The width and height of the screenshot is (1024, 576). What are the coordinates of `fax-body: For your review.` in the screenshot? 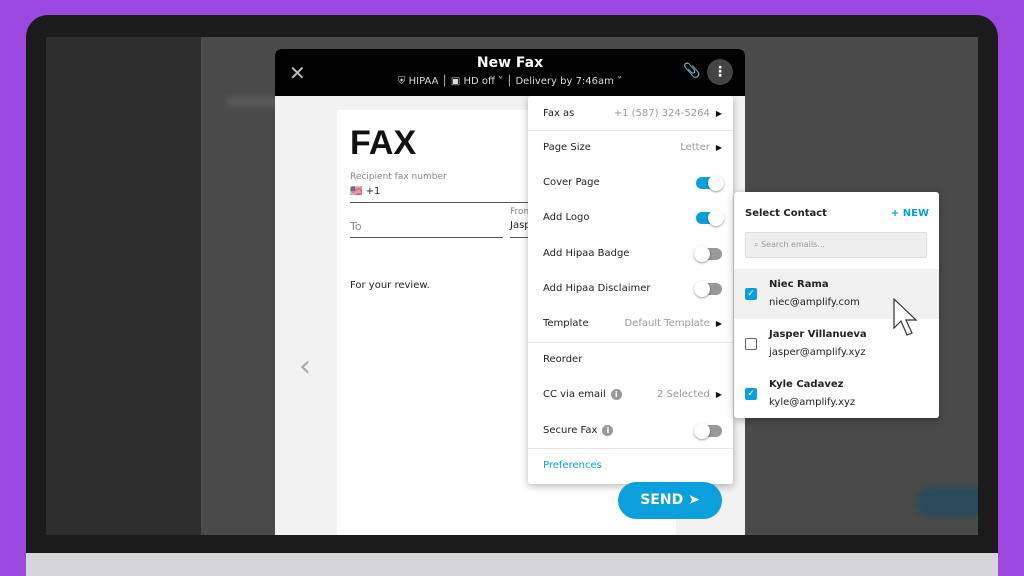 It's located at (390, 285).